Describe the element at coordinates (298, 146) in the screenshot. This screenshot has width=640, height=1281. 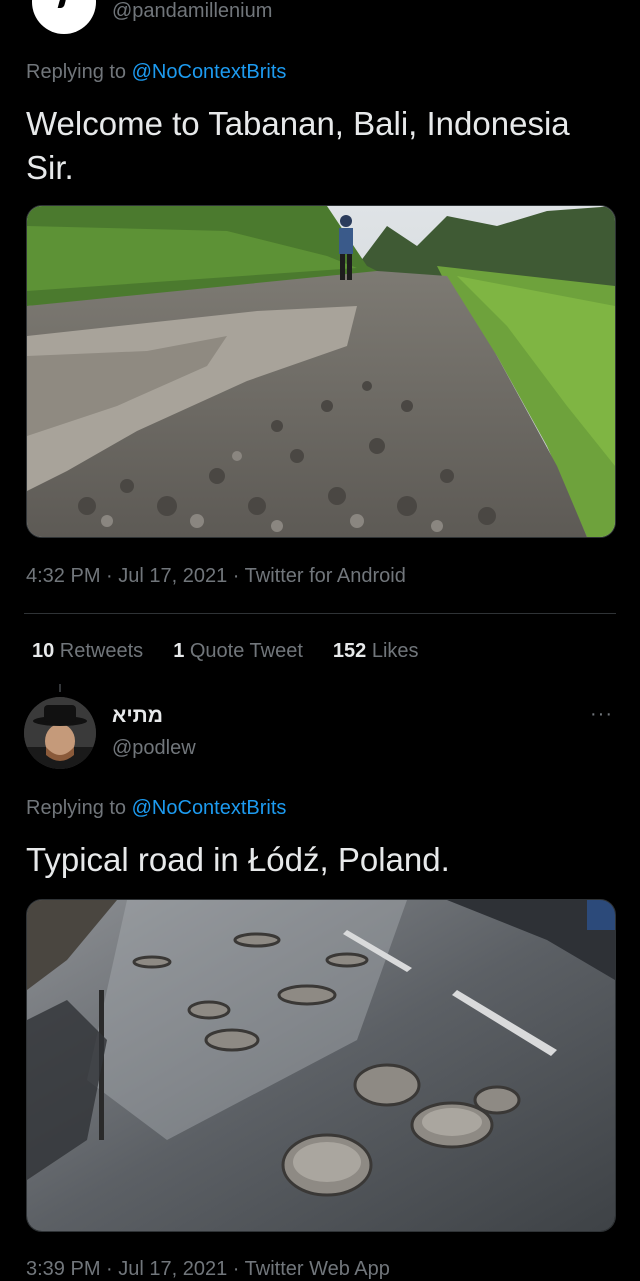
I see `tweet-text: Welcome to Tabanan, Bali, Indonesia Sir.` at that location.